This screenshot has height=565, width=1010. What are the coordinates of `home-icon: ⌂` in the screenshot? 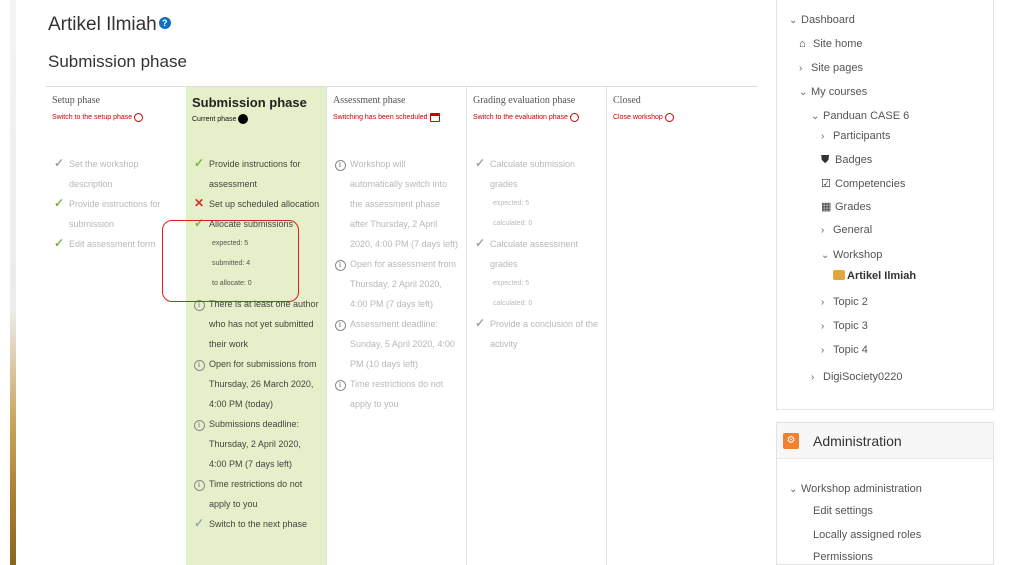 It's located at (802, 44).